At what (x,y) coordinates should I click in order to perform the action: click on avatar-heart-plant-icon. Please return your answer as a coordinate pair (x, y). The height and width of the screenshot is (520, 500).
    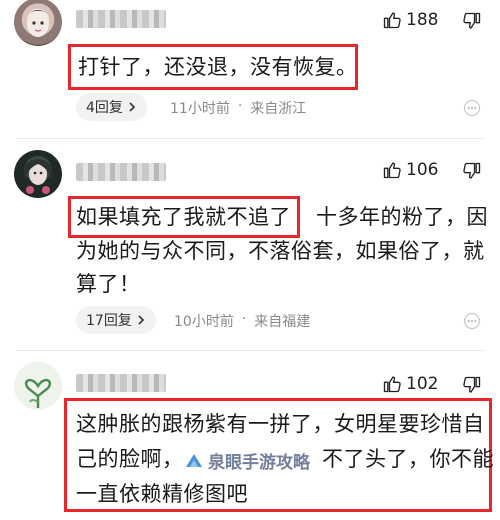
    Looking at the image, I should click on (38, 393).